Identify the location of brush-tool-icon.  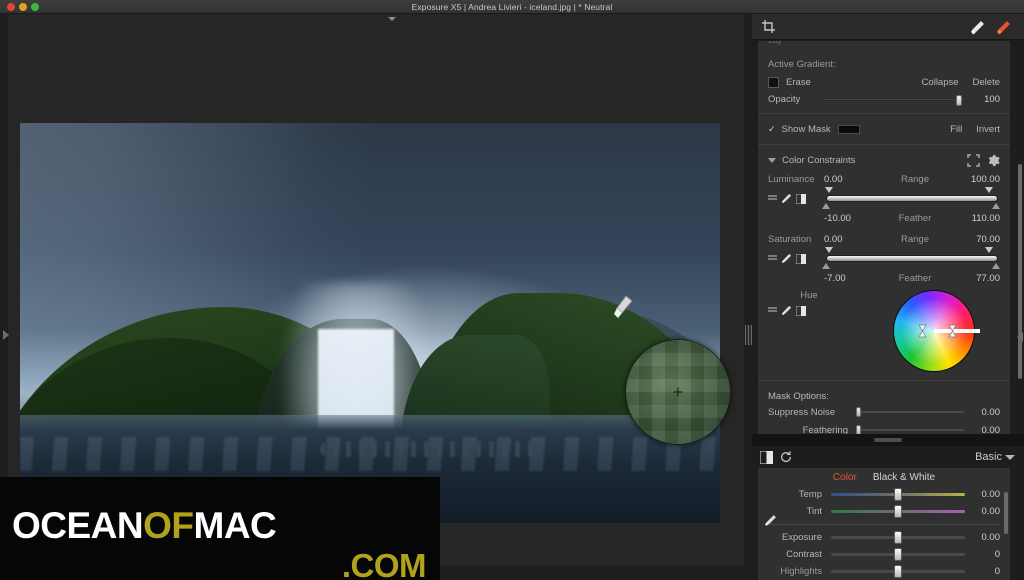
(978, 27).